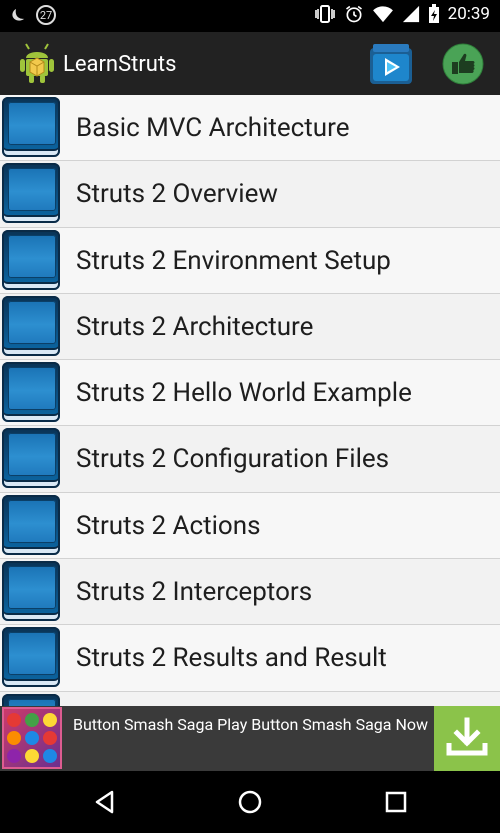 This screenshot has height=833, width=500. Describe the element at coordinates (233, 260) in the screenshot. I see `topic-label: Struts 2 Environment Setup` at that location.